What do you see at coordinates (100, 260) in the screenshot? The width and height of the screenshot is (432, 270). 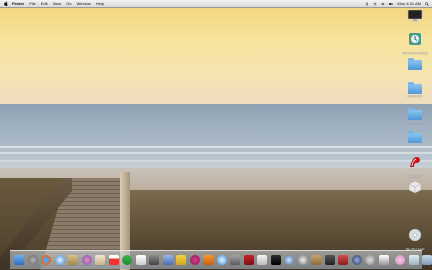 I see `contacts-icon` at bounding box center [100, 260].